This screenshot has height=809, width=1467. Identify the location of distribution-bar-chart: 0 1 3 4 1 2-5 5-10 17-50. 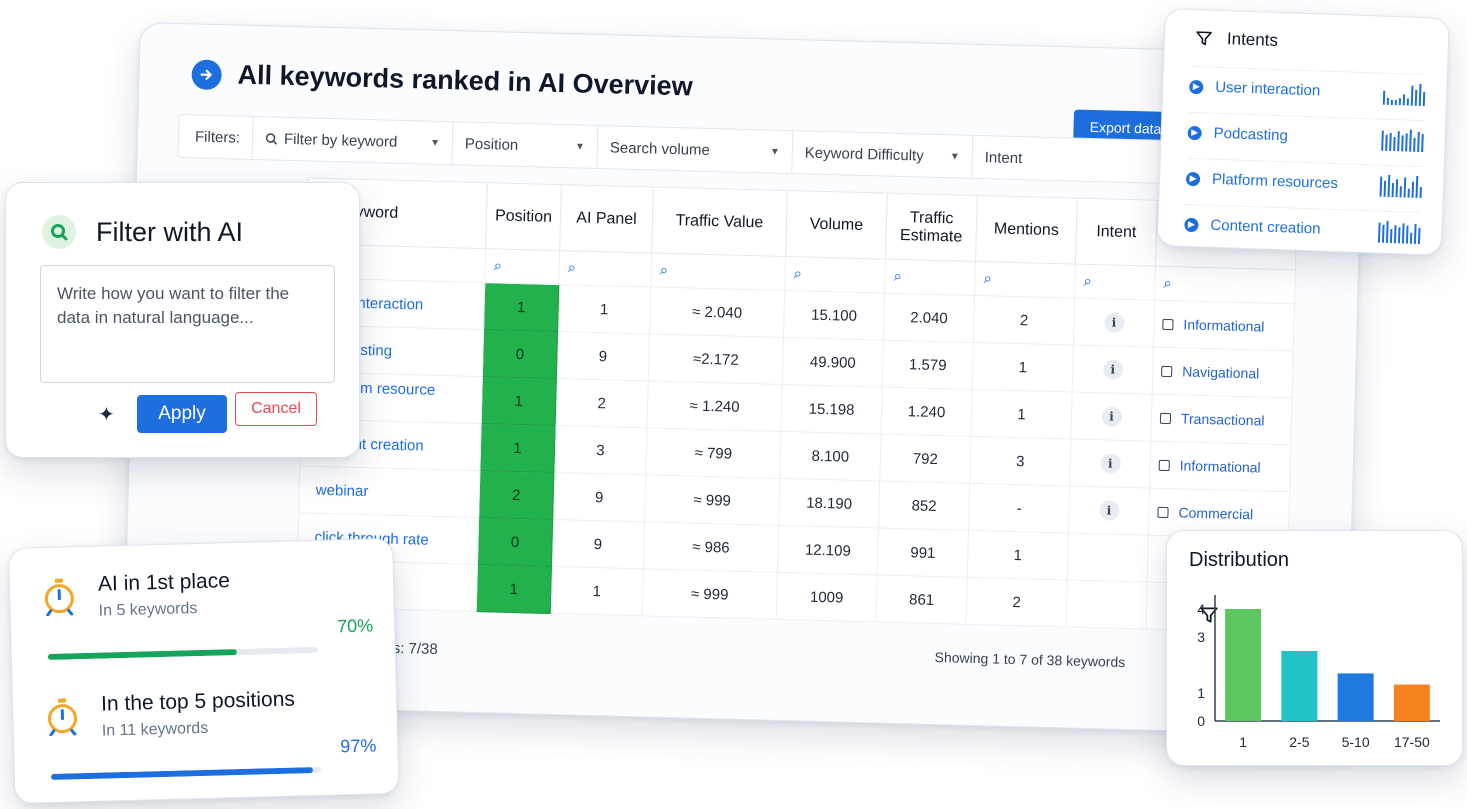
(1318, 672).